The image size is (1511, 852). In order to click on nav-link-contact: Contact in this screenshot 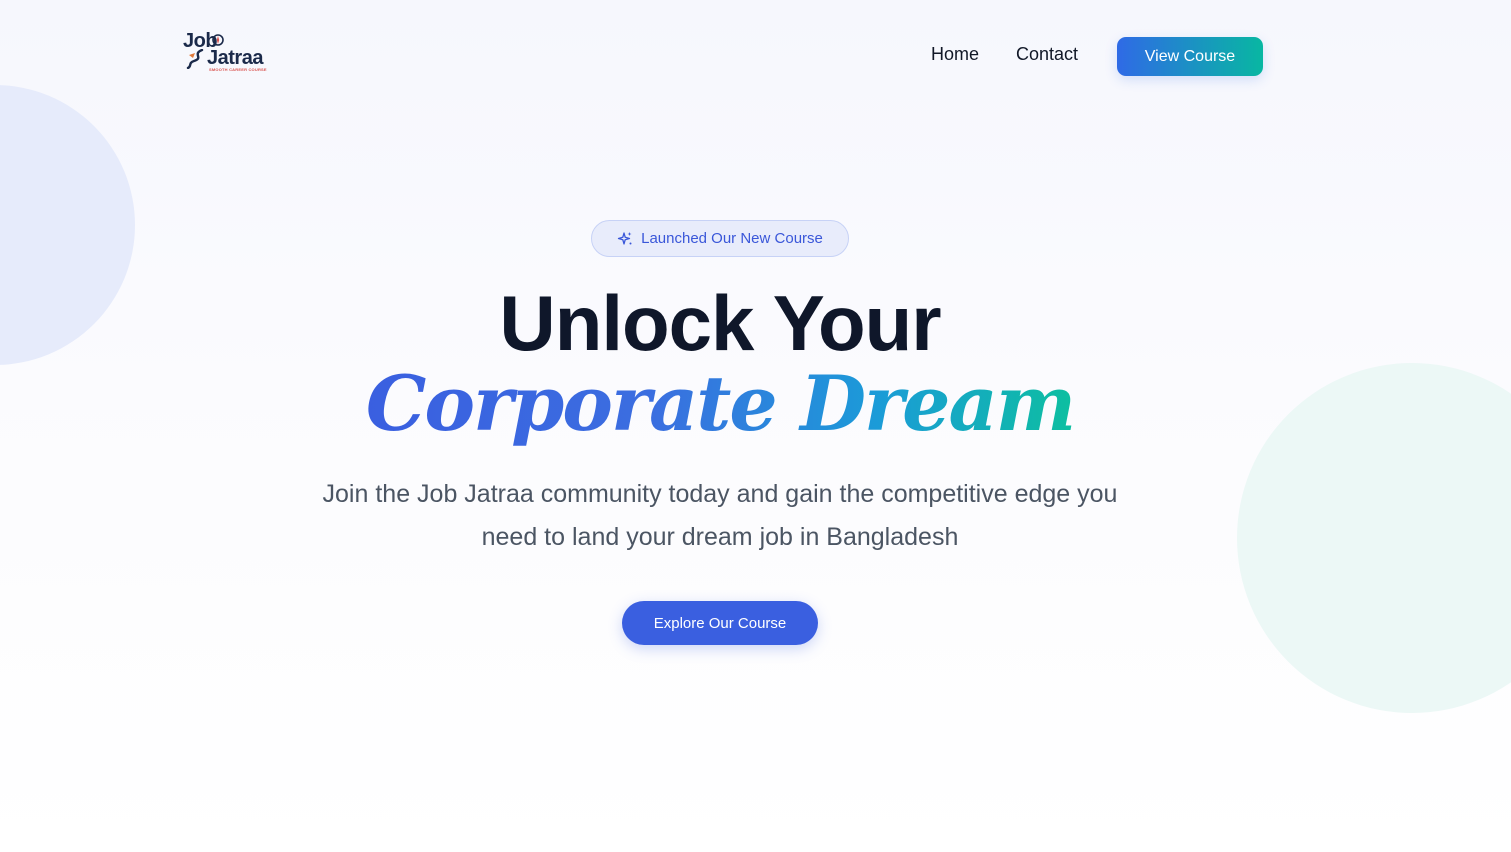, I will do `click(1047, 54)`.